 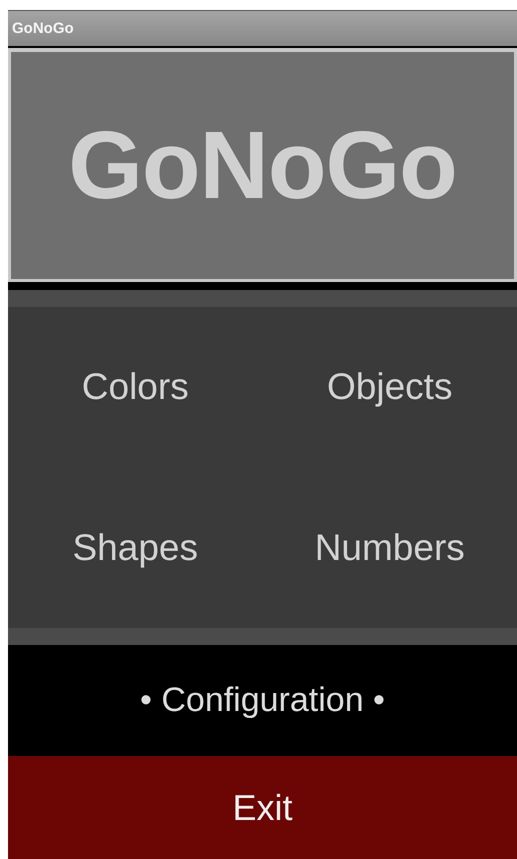 What do you see at coordinates (135, 548) in the screenshot?
I see `menu-button: Shapes` at bounding box center [135, 548].